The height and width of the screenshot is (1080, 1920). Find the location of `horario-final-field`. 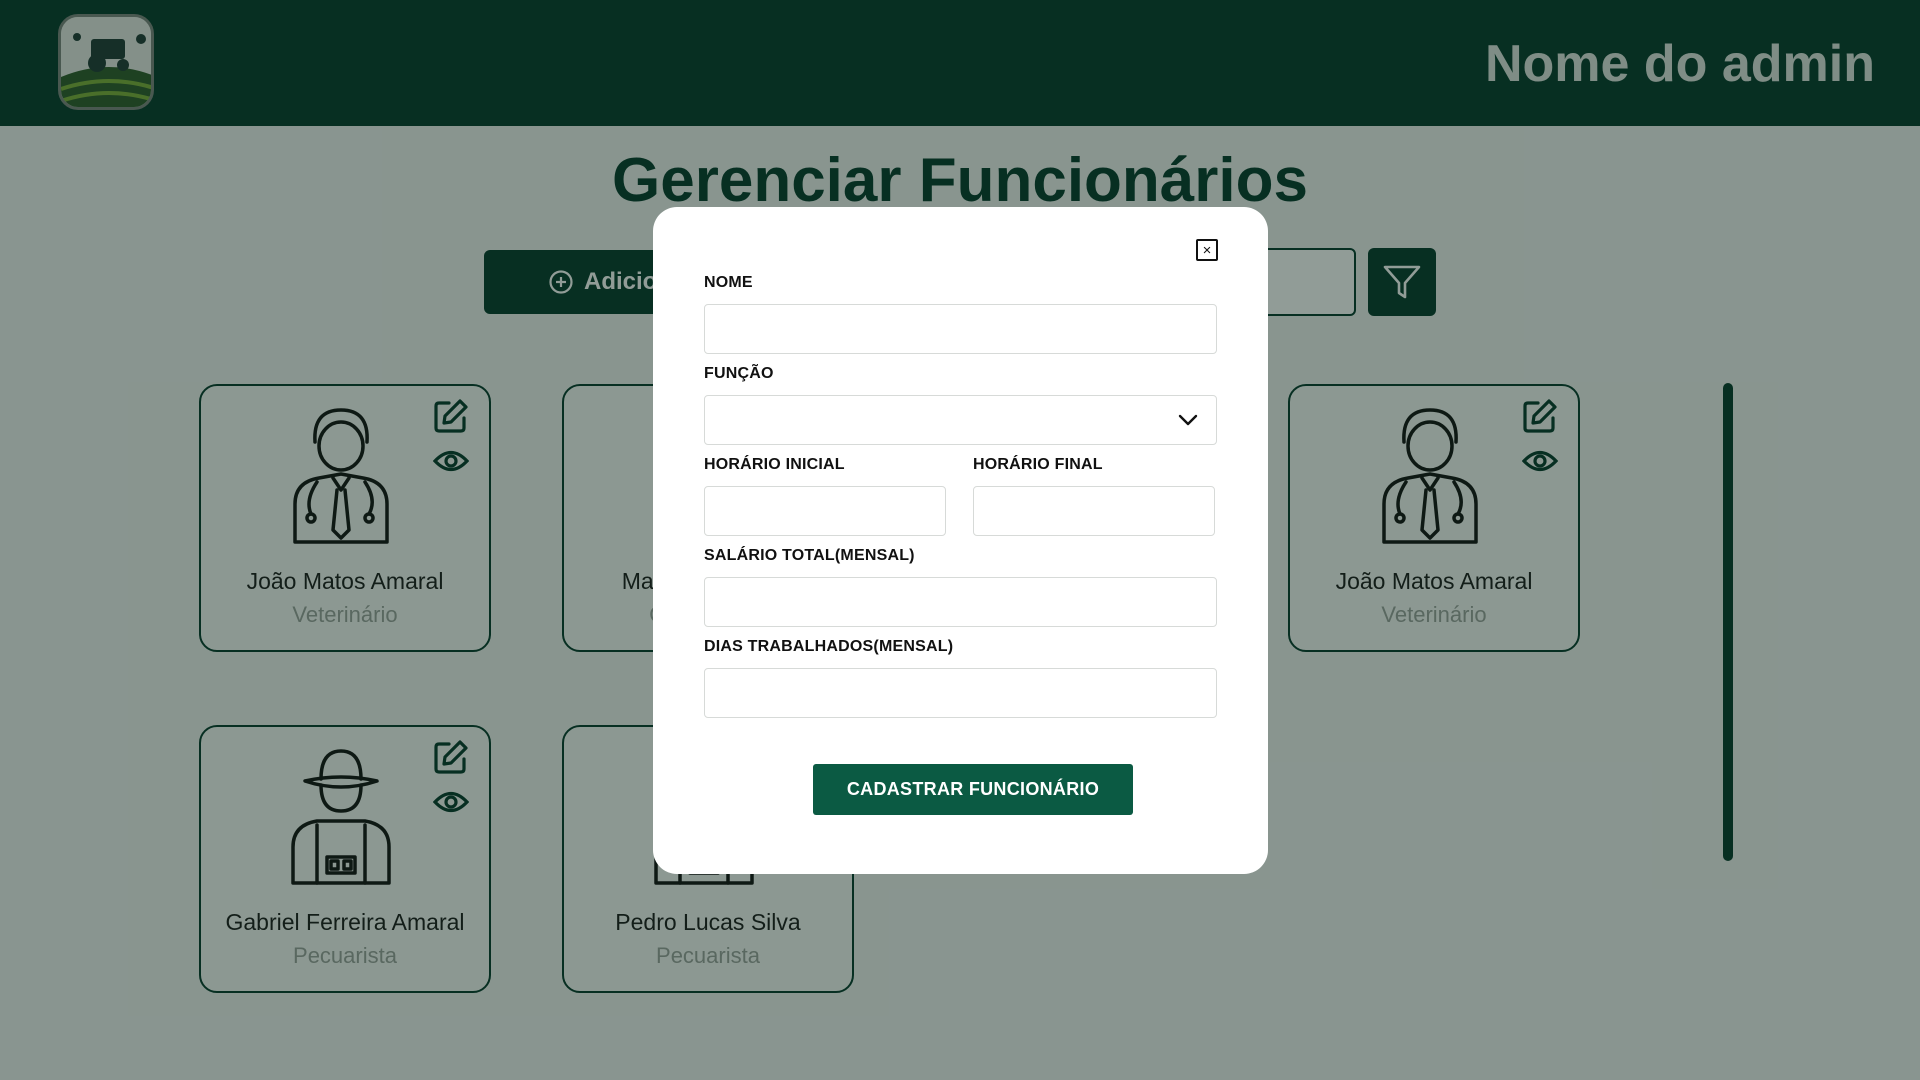

horario-final-field is located at coordinates (1094, 511).